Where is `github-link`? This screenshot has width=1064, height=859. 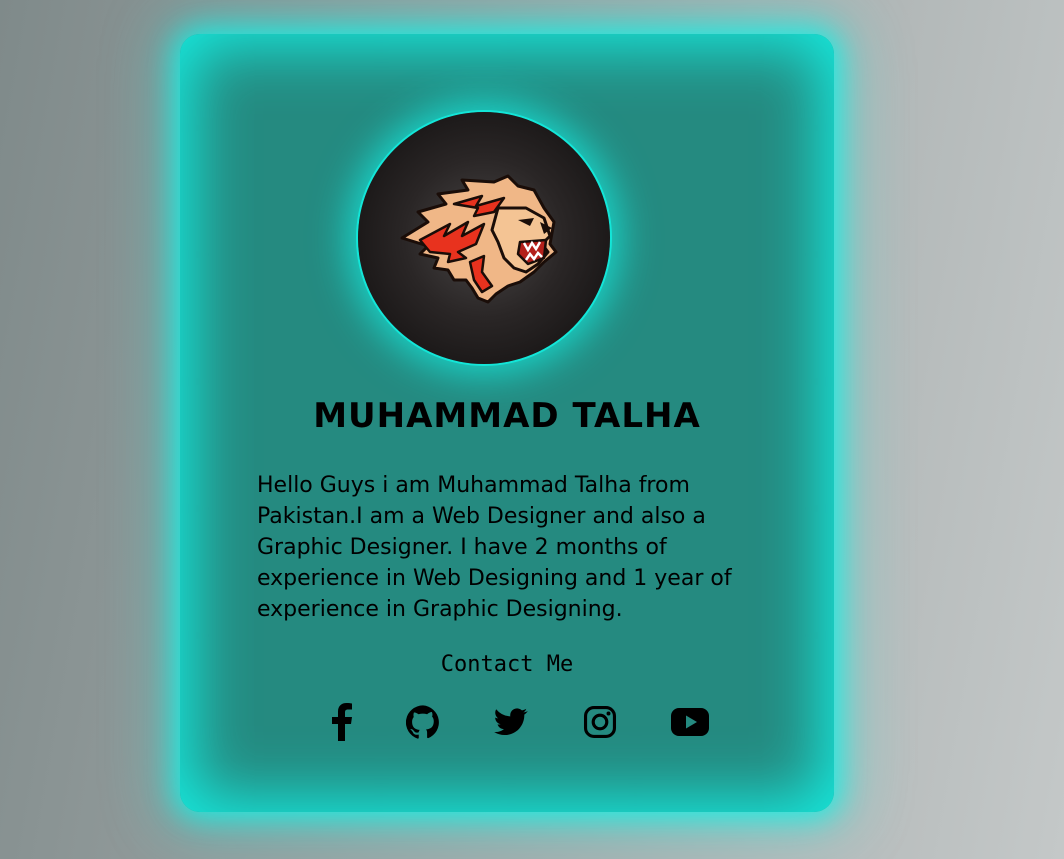 github-link is located at coordinates (423, 722).